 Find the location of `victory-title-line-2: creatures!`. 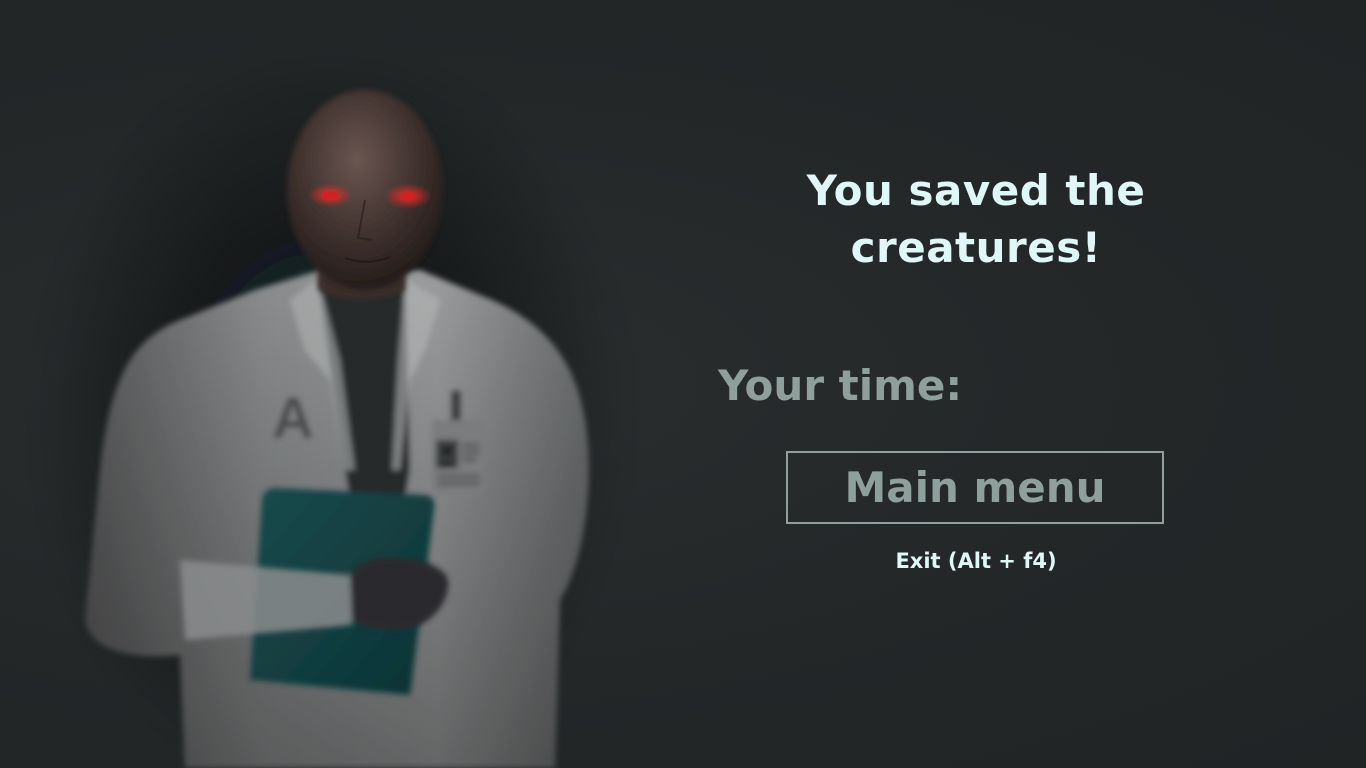

victory-title-line-2: creatures! is located at coordinates (976, 247).